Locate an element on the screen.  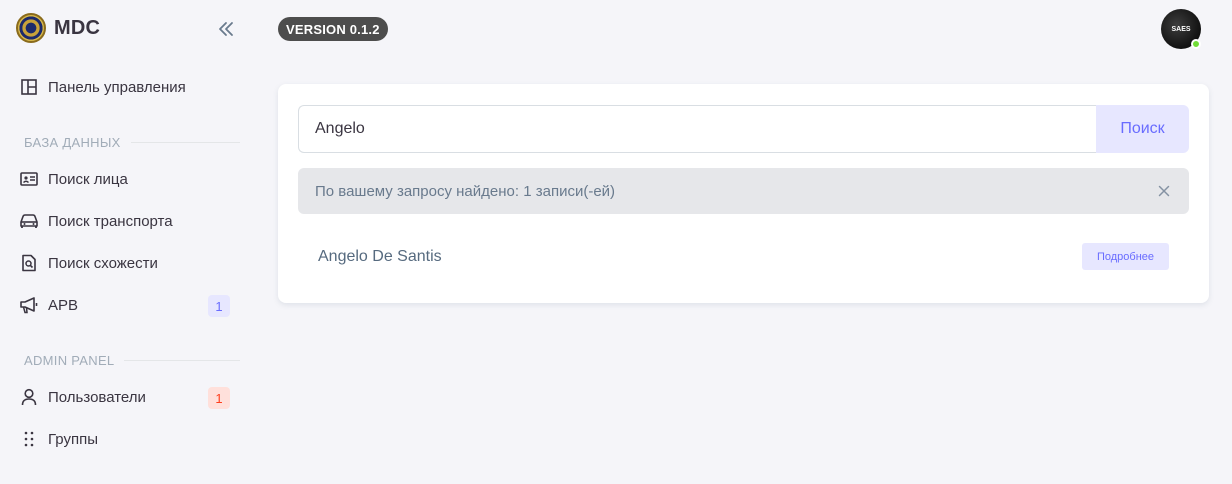
file-search-icon is located at coordinates (29, 263).